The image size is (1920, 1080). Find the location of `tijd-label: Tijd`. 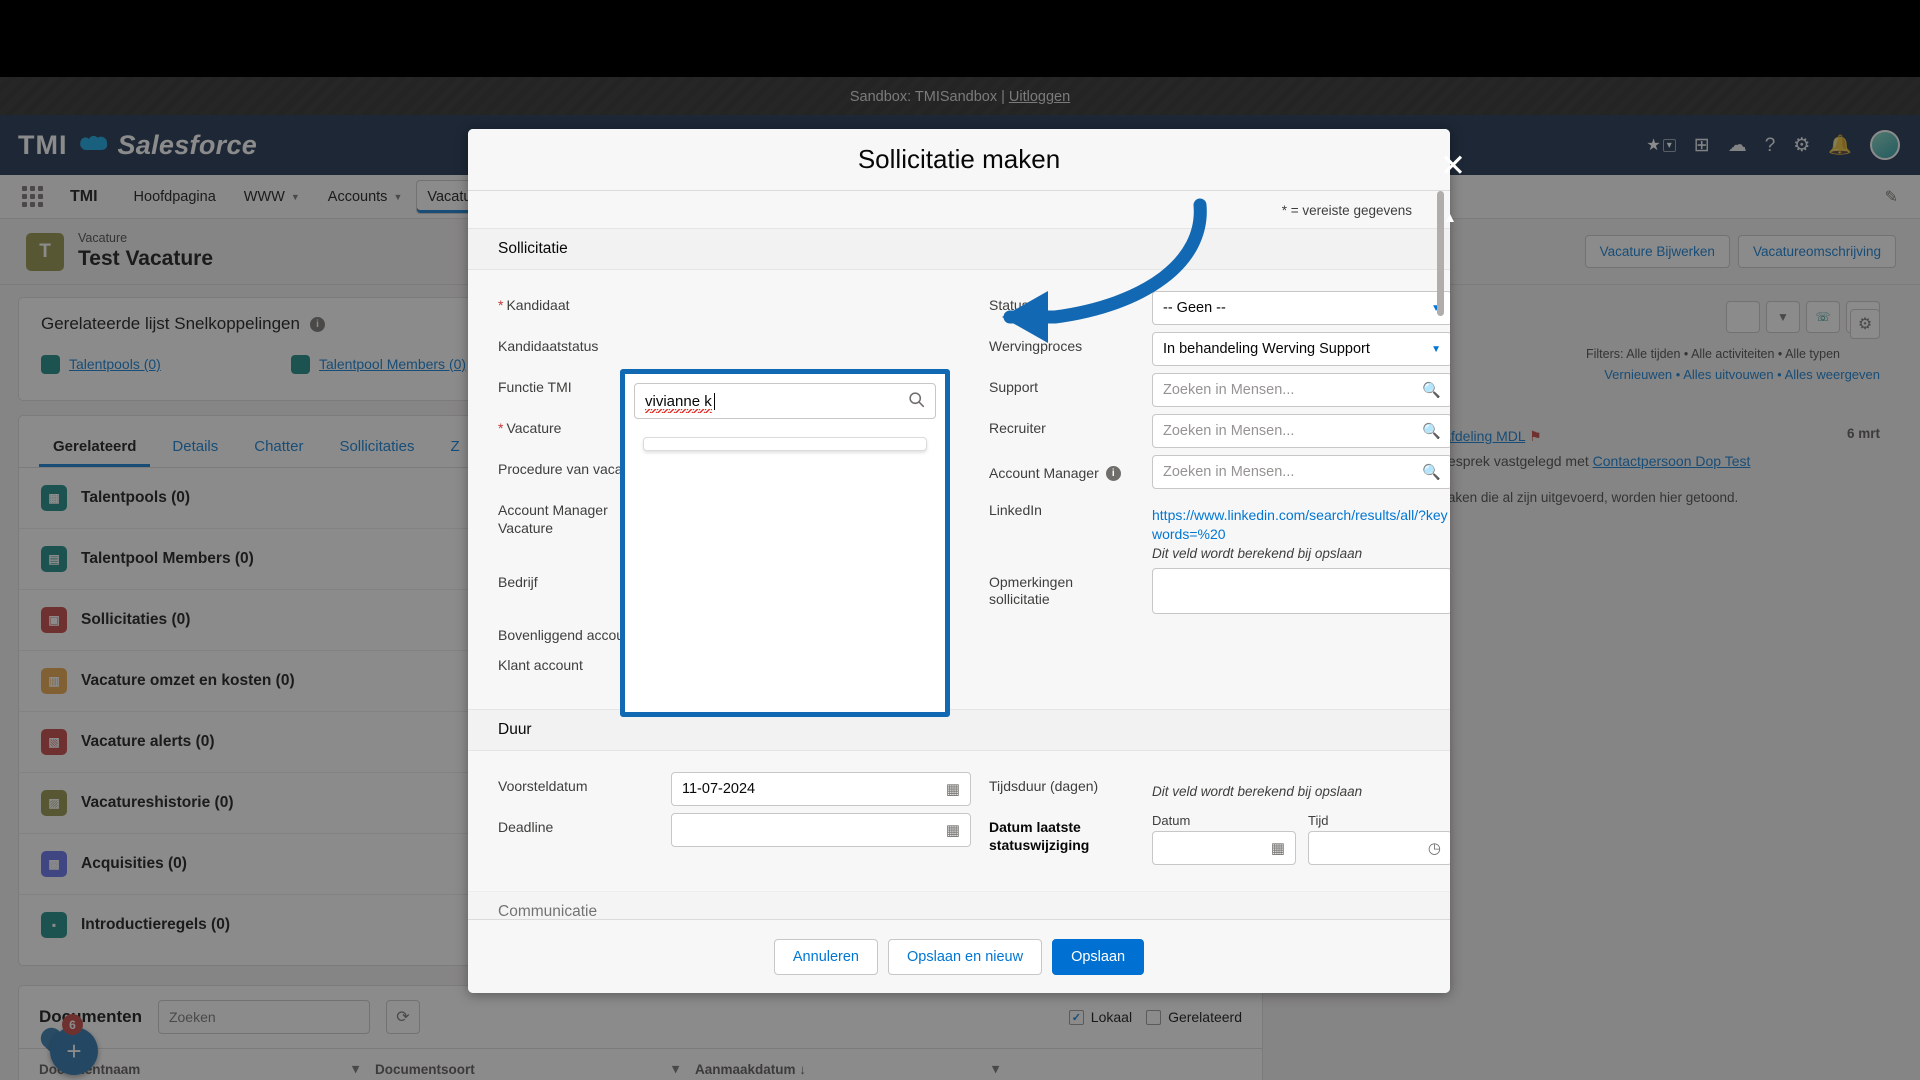

tijd-label: Tijd is located at coordinates (1318, 821).